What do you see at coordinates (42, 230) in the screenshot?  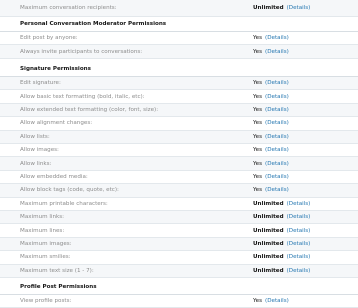 I see `permission-label: Maximum lines:` at bounding box center [42, 230].